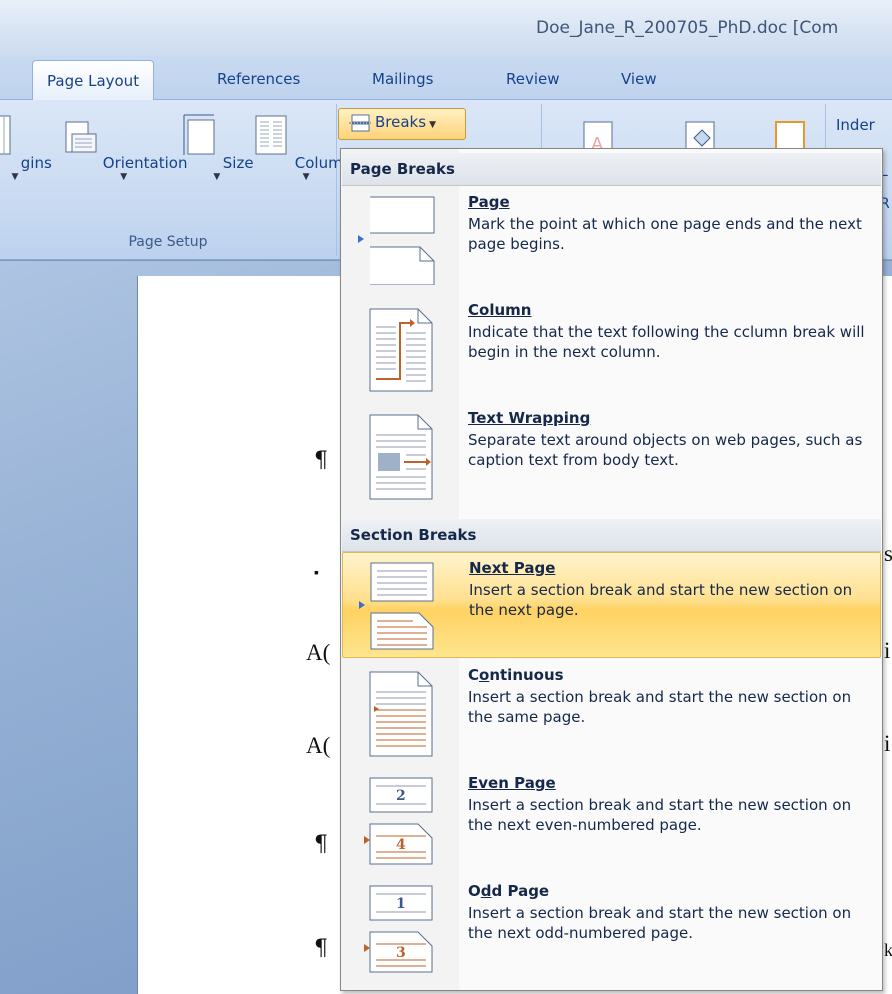 This screenshot has height=994, width=892. Describe the element at coordinates (512, 568) in the screenshot. I see `menu-item-title: Next Page` at that location.